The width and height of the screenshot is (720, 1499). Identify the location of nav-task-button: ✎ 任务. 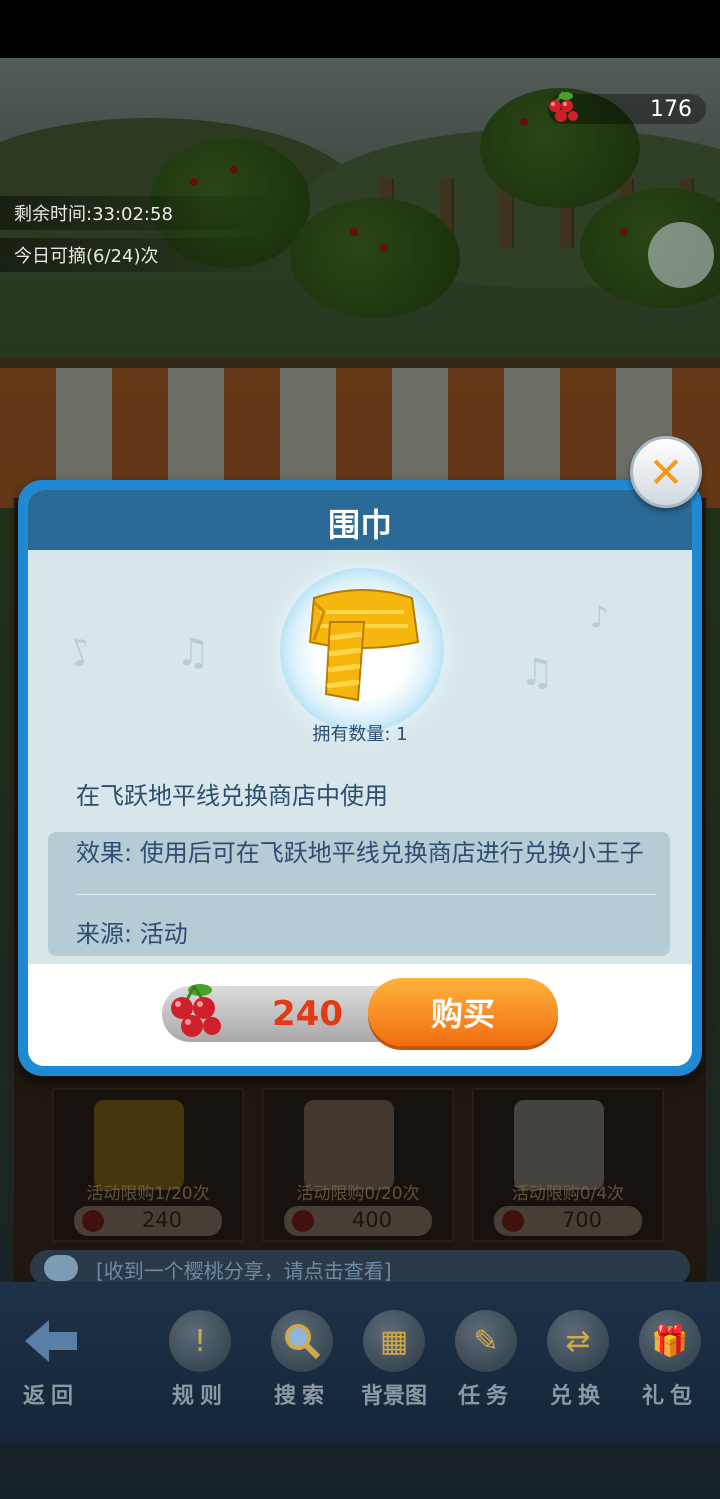
(486, 1365).